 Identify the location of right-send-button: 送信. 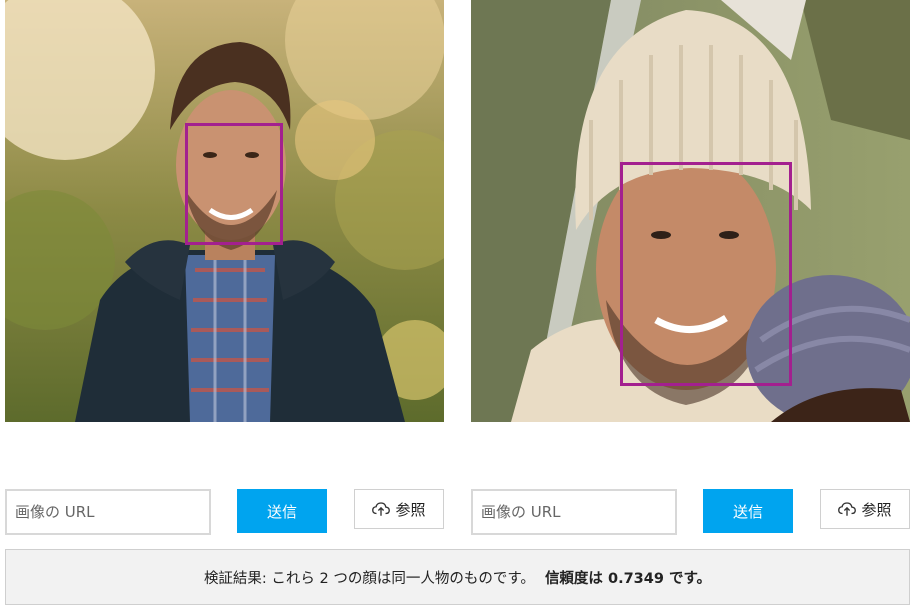
(748, 511).